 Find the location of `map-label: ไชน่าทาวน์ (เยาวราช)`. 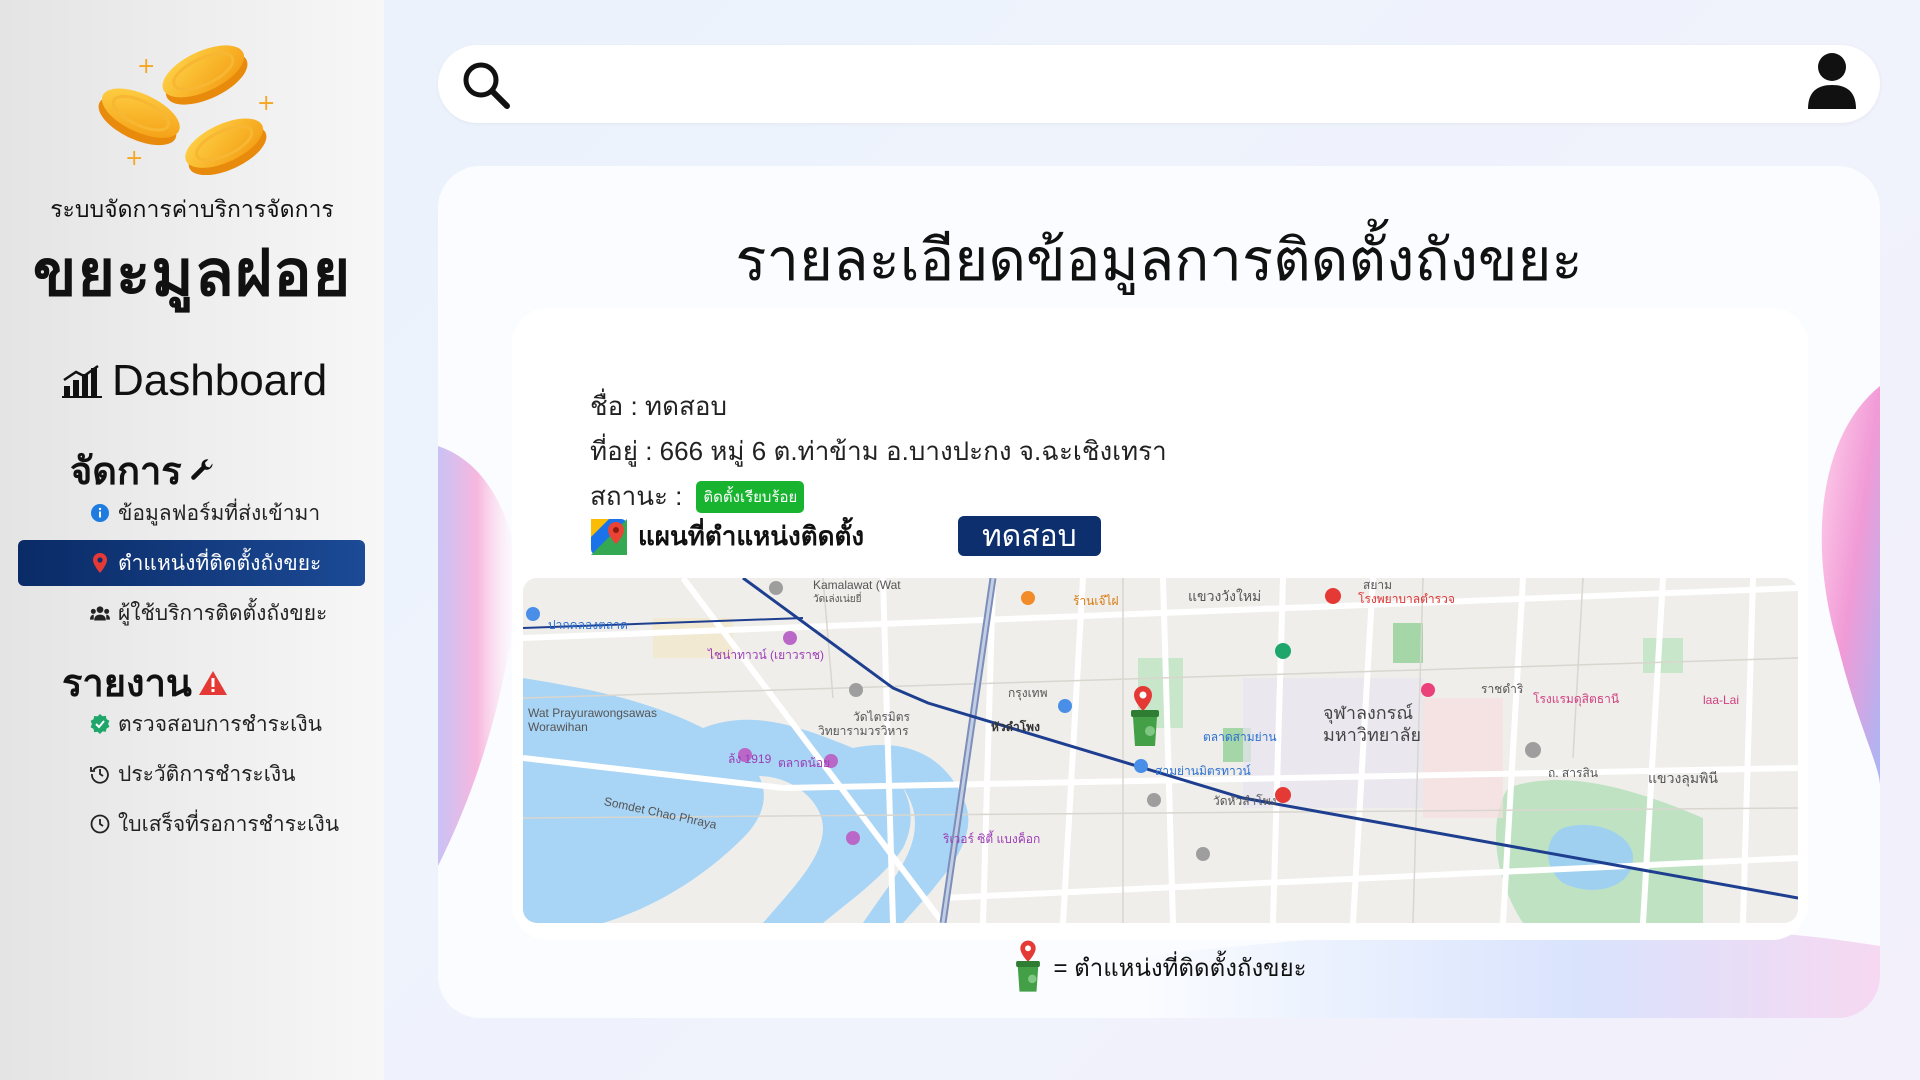

map-label: ไชน่าทาวน์ (เยาวราช) is located at coordinates (766, 655).